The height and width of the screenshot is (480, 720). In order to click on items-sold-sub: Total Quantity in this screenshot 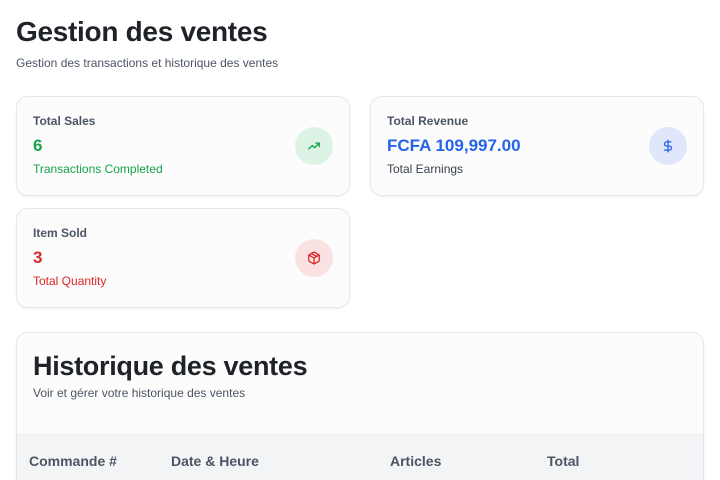, I will do `click(70, 281)`.